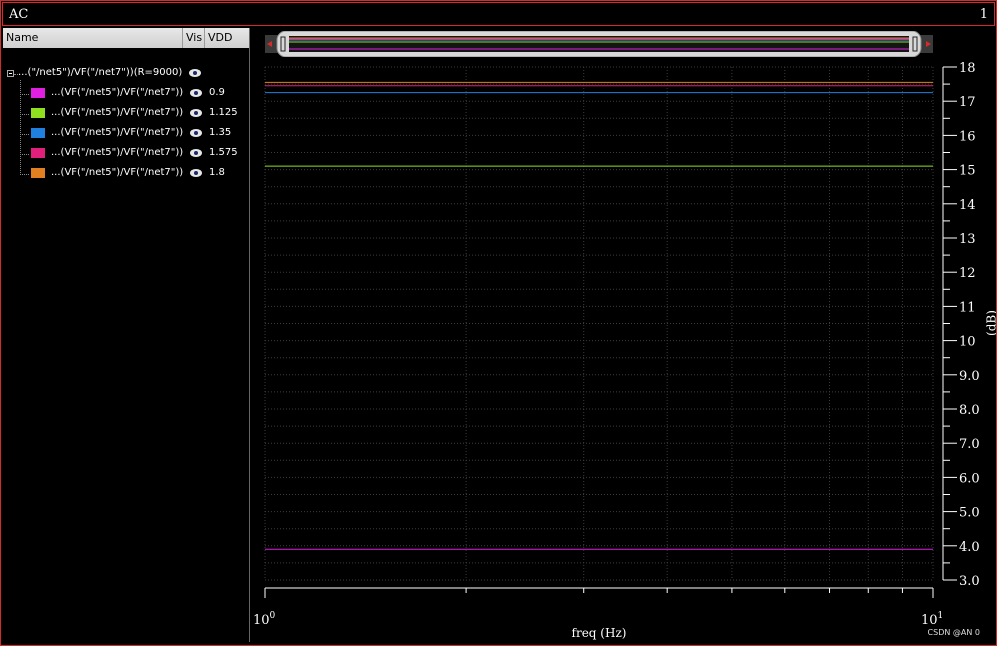 The height and width of the screenshot is (646, 997). Describe the element at coordinates (969, 478) in the screenshot. I see `y-tick-label: 6.0` at that location.